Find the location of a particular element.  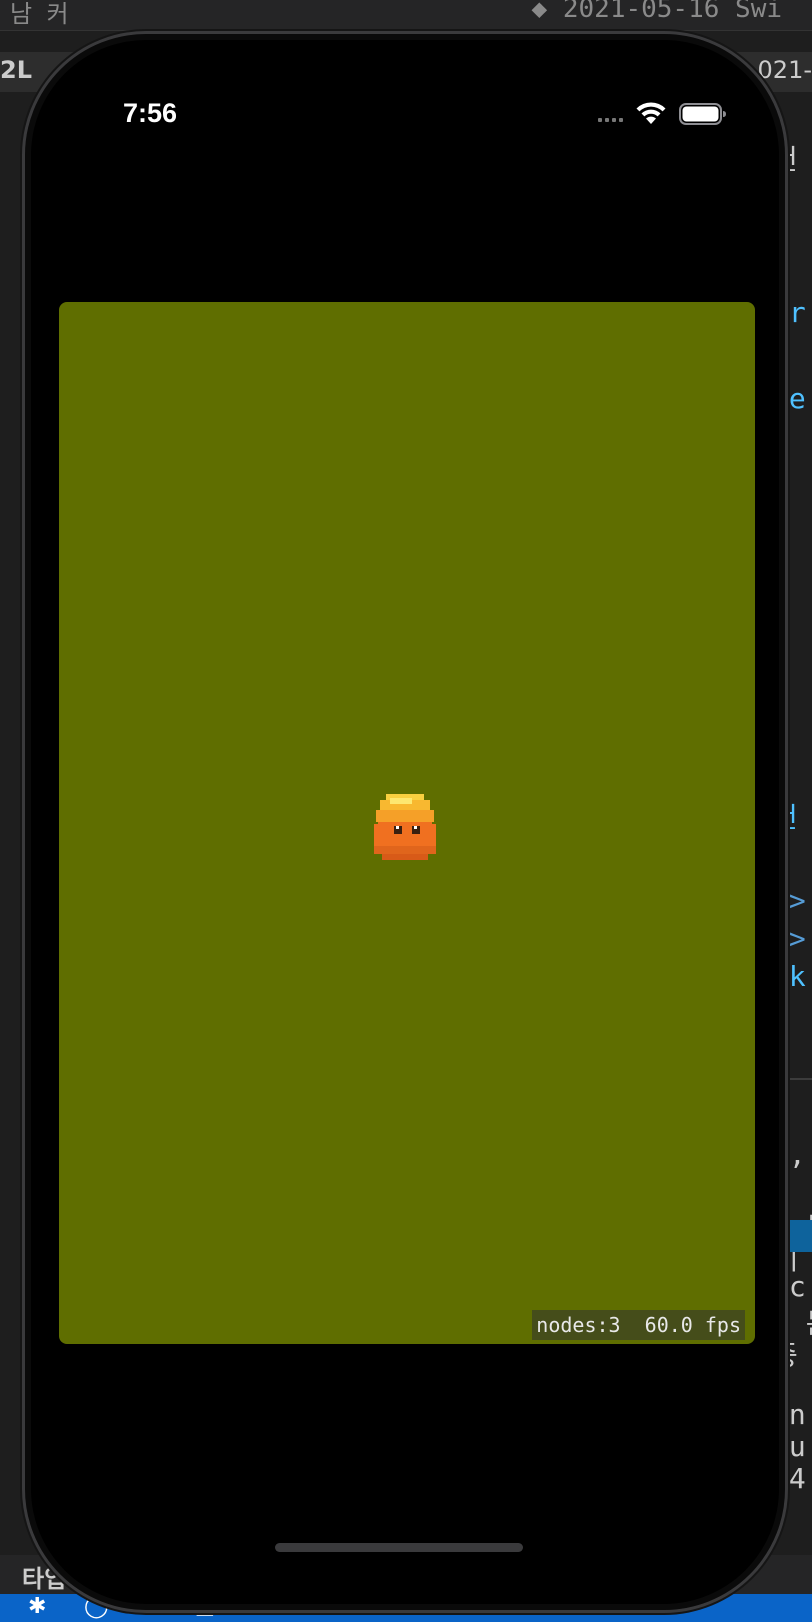

ide-top-bar: 남 커 ◆ 2021-05-16 Swi is located at coordinates (406, 15).